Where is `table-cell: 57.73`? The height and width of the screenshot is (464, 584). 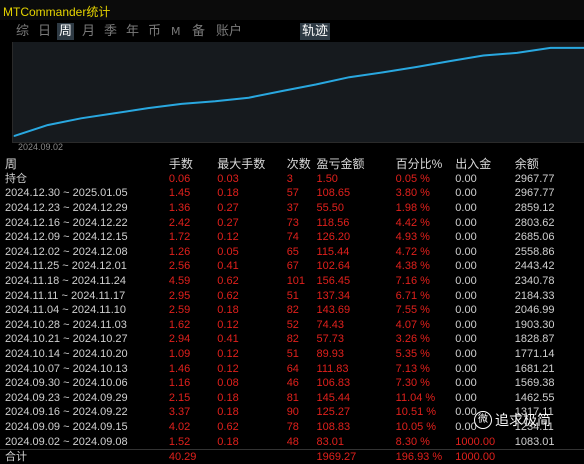 table-cell: 57.73 is located at coordinates (356, 339).